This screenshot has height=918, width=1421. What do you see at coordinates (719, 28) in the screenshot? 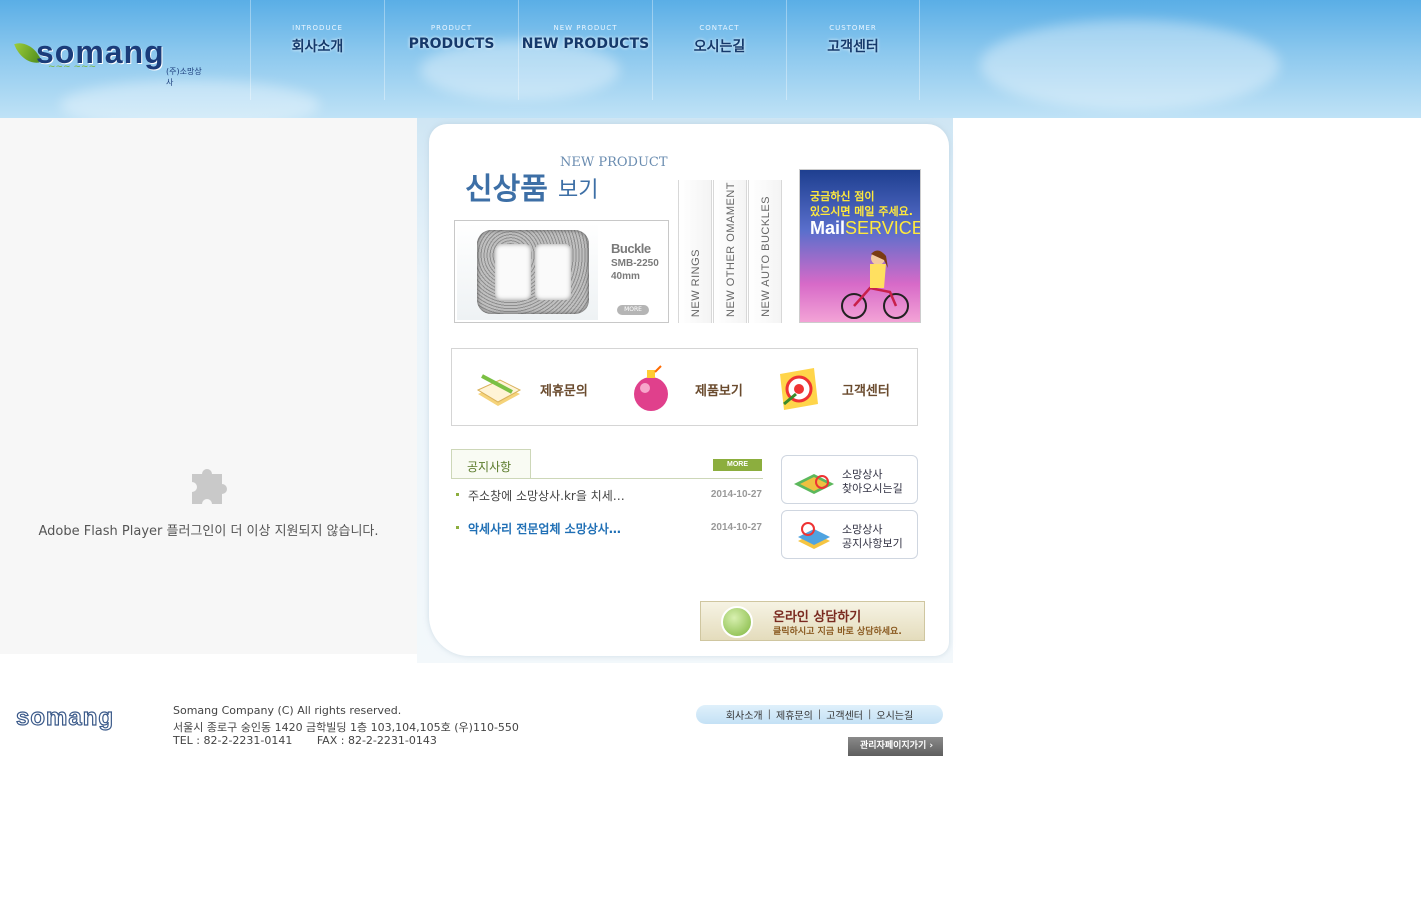
I see `nav-item-en: CONTACT` at bounding box center [719, 28].